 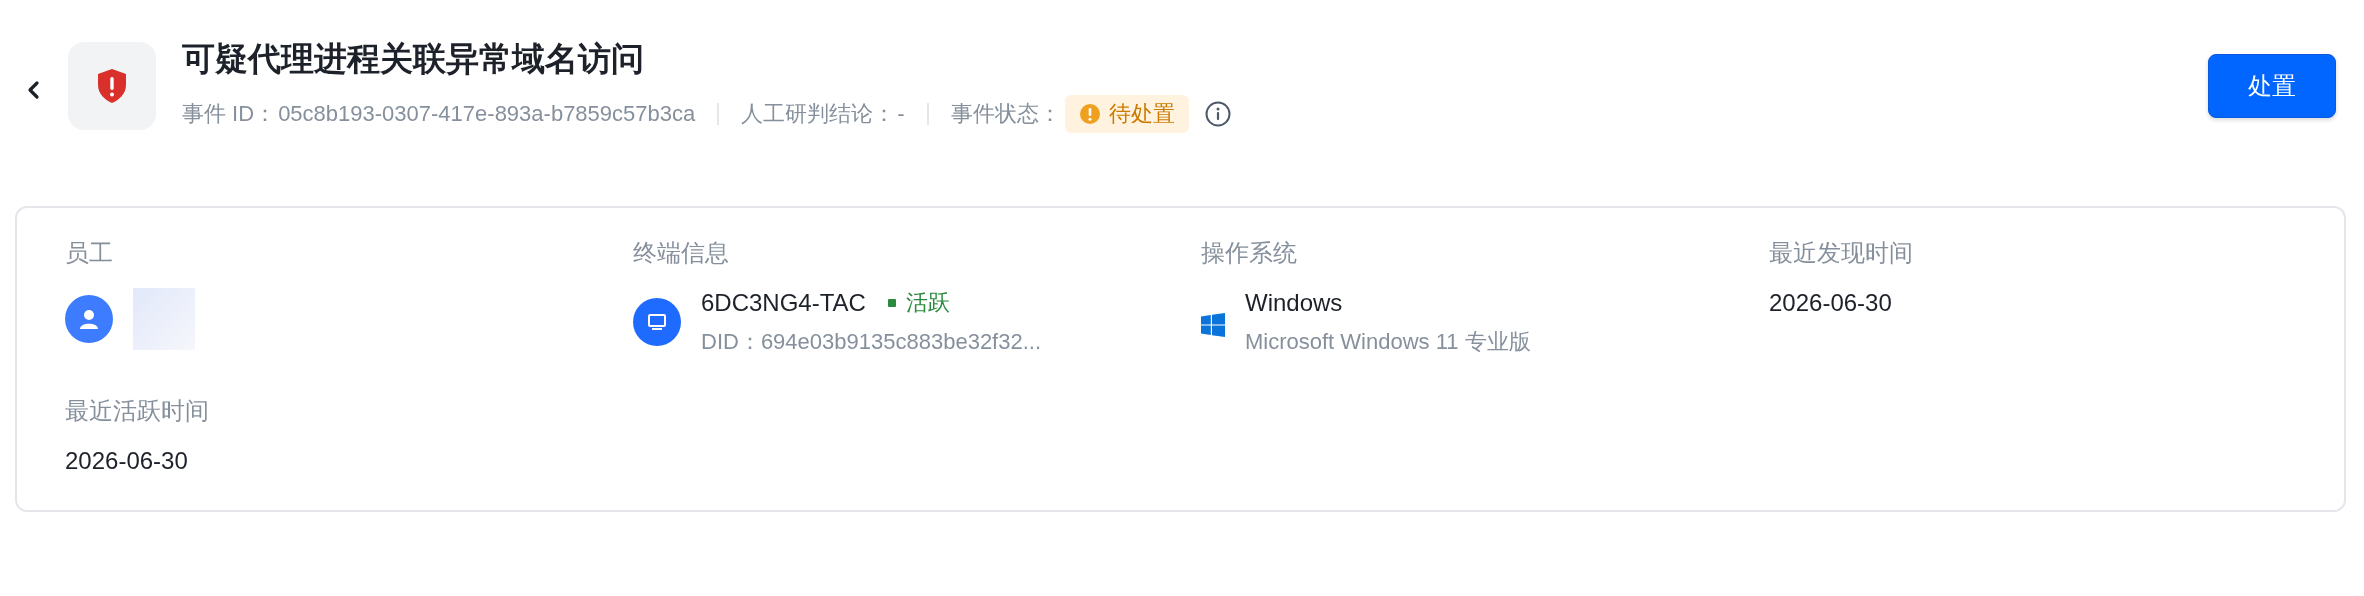 What do you see at coordinates (783, 303) in the screenshot?
I see `terminal-name: 6DC3NG4-TAC` at bounding box center [783, 303].